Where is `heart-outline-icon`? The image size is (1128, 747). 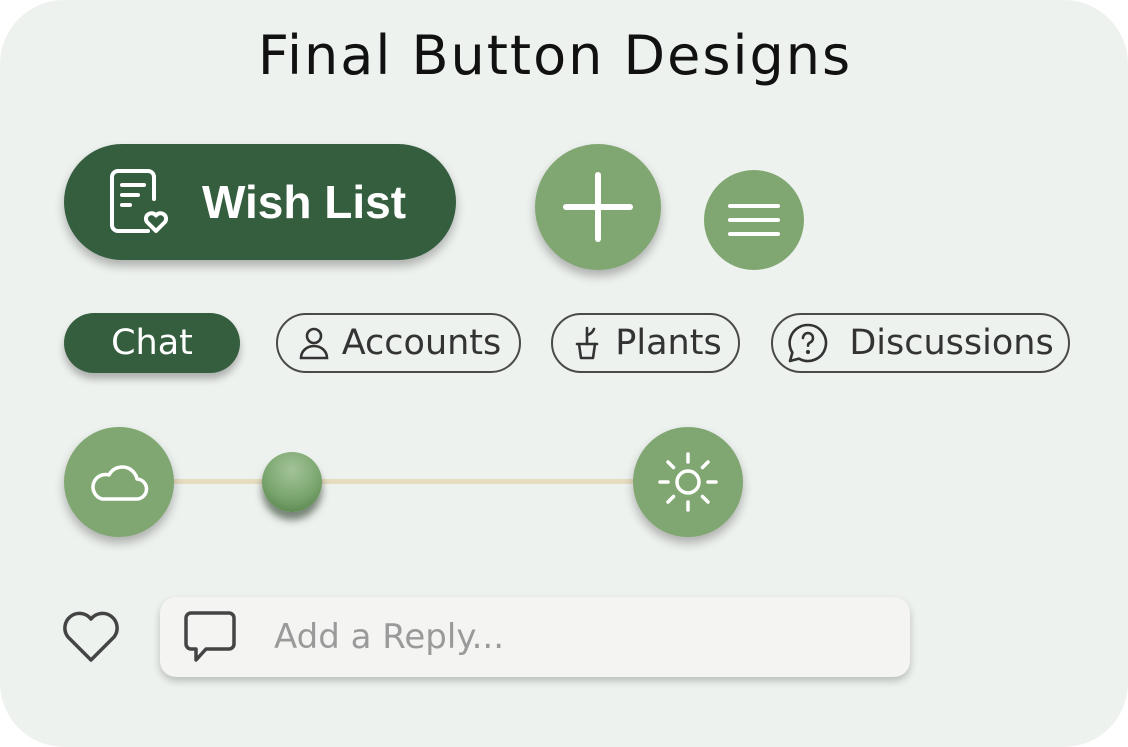 heart-outline-icon is located at coordinates (91, 636).